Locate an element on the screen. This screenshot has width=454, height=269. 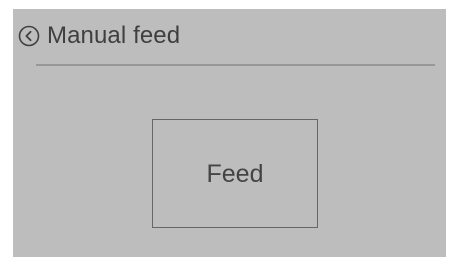
back-button is located at coordinates (29, 36).